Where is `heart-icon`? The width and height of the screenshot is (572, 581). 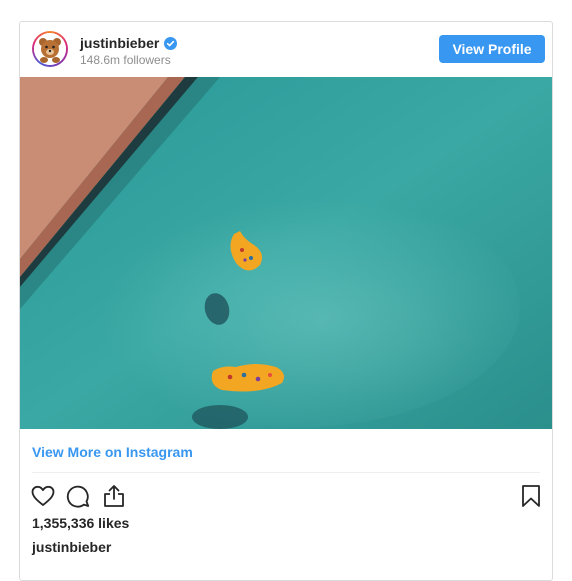 heart-icon is located at coordinates (43, 496).